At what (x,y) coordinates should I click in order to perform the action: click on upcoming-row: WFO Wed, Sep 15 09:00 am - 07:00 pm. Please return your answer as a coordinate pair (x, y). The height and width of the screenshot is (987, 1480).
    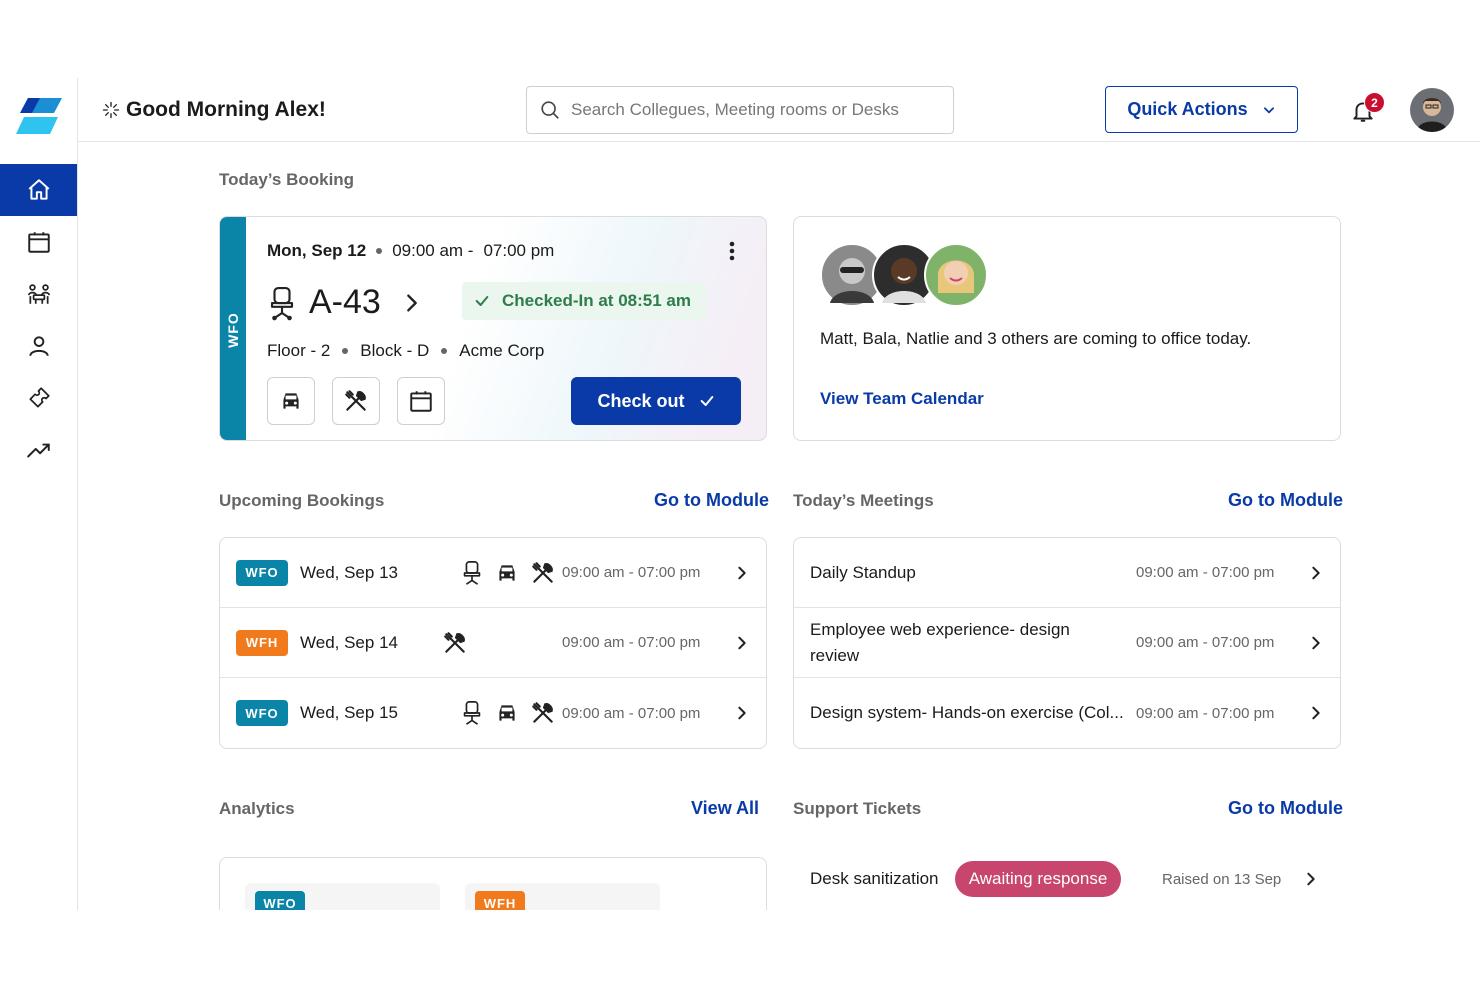
    Looking at the image, I should click on (493, 713).